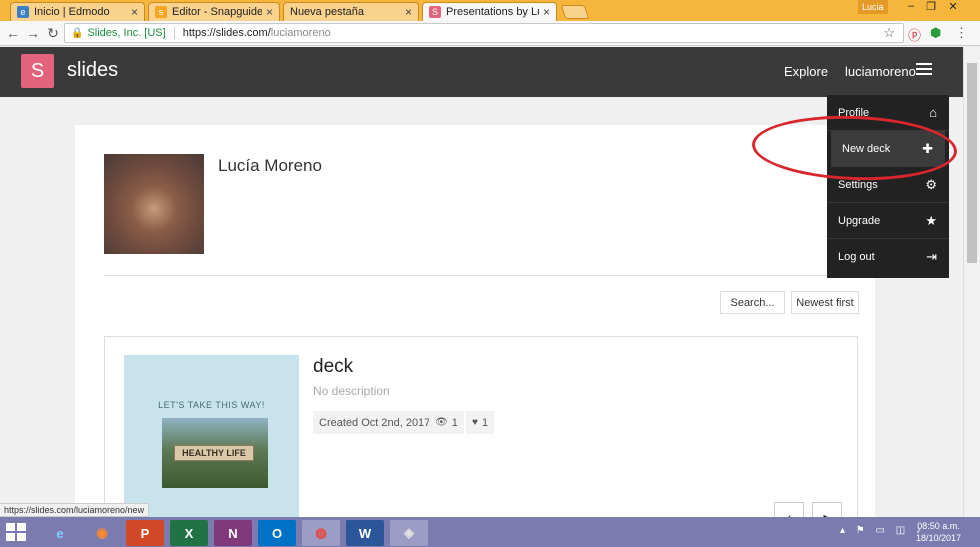  Describe the element at coordinates (454, 422) in the screenshot. I see `views-count: 1` at that location.